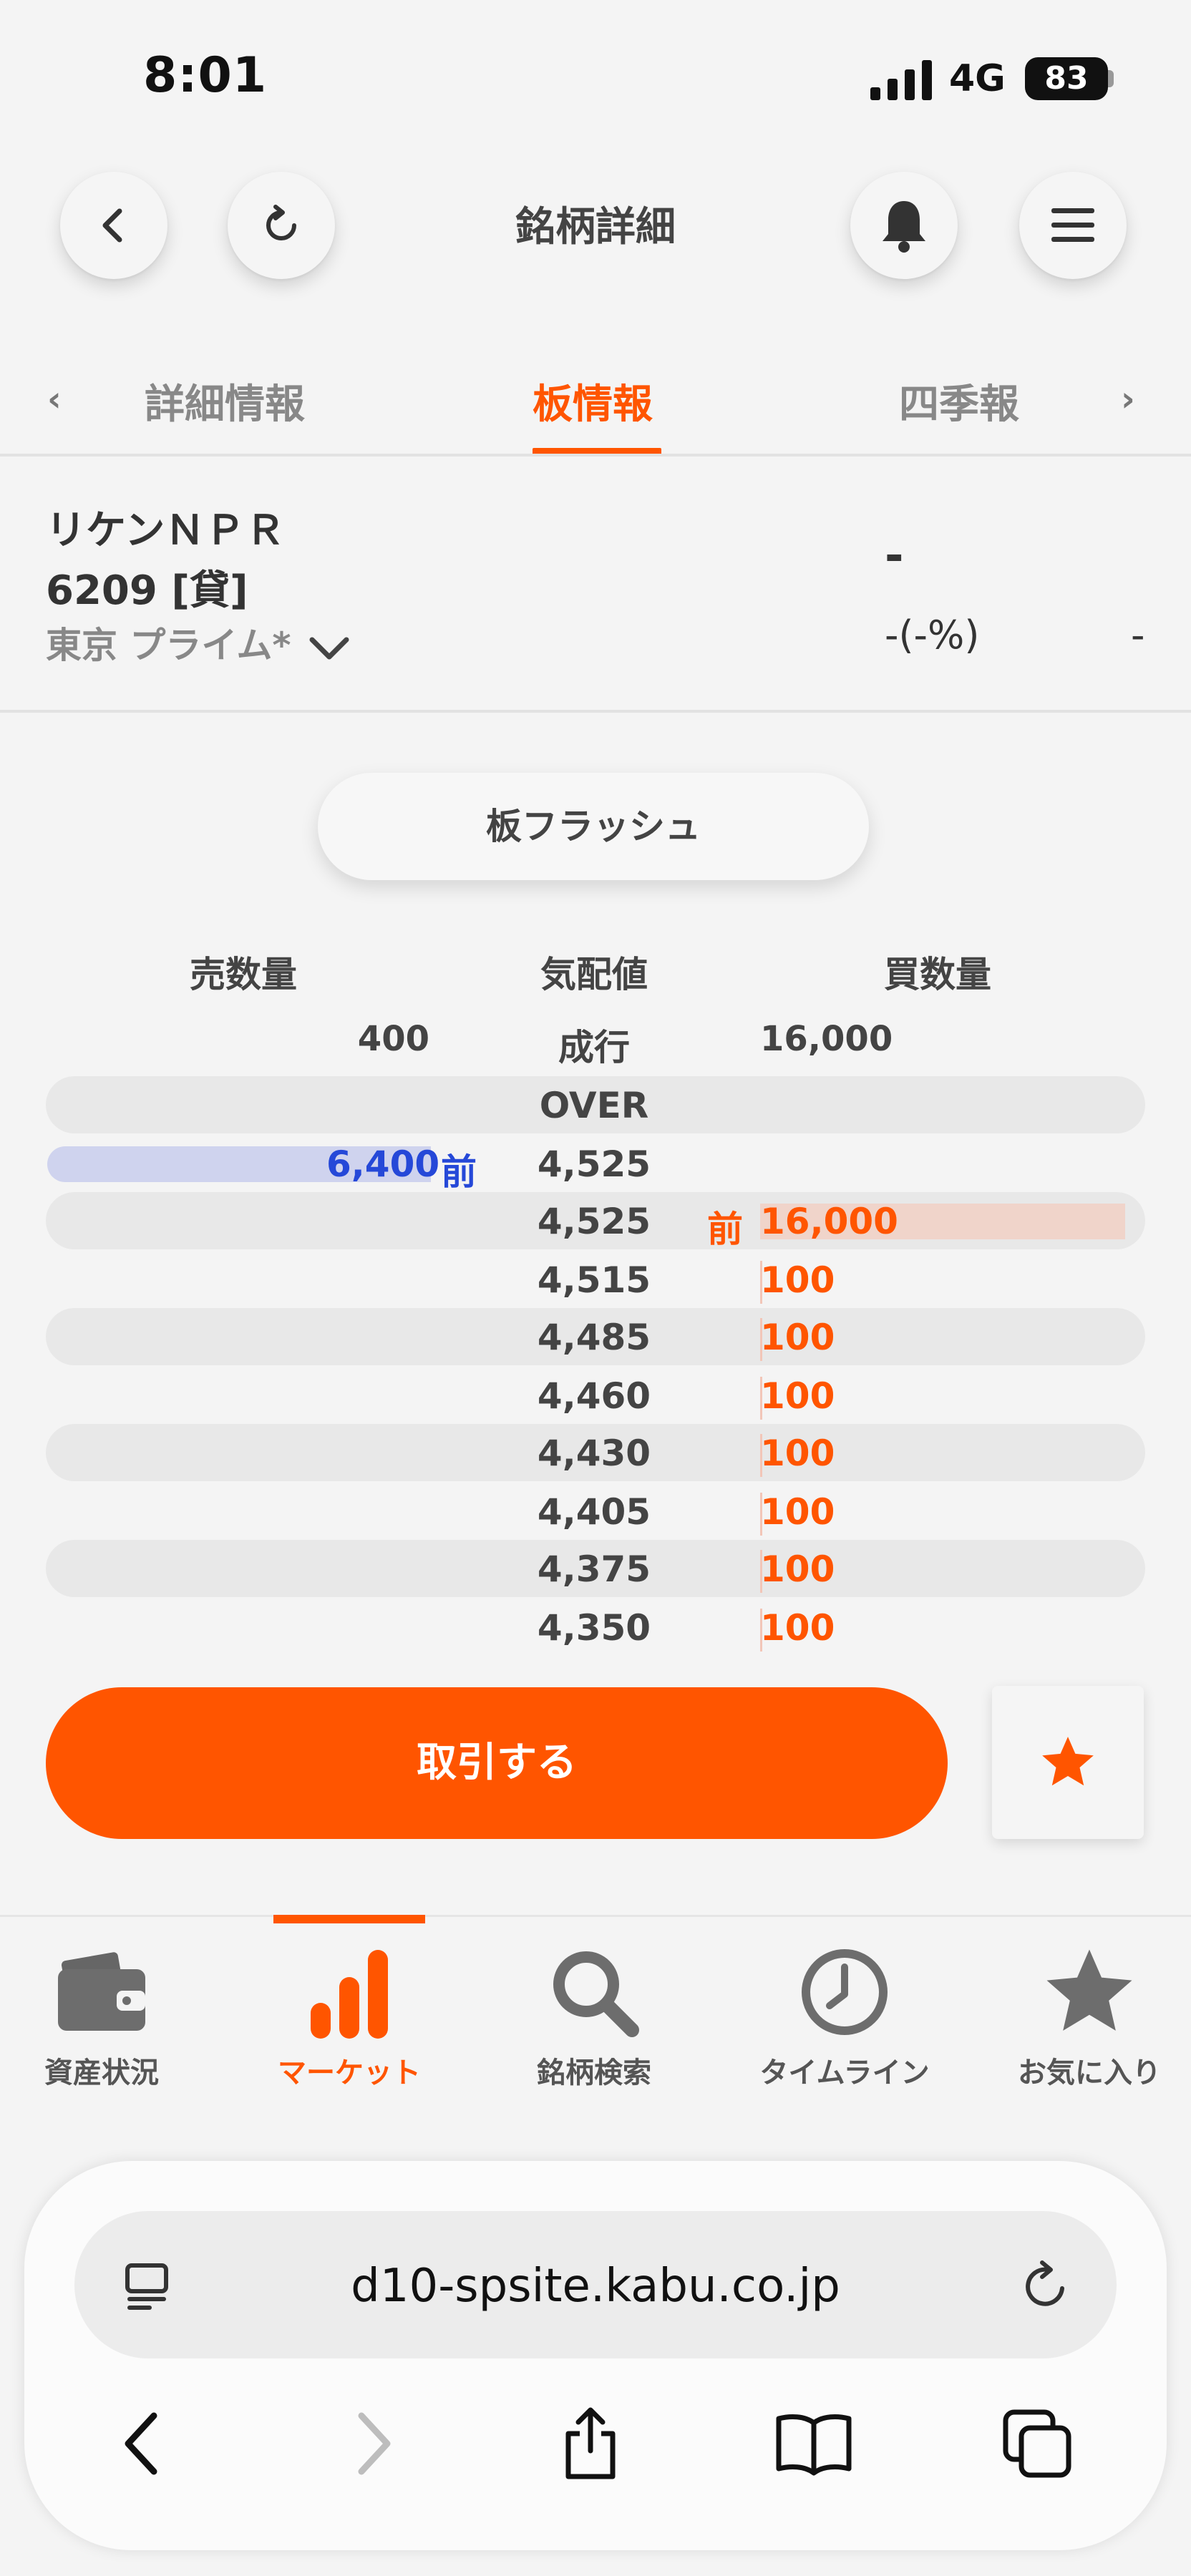 This screenshot has width=1191, height=2576. I want to click on browser-forward-button, so click(372, 2443).